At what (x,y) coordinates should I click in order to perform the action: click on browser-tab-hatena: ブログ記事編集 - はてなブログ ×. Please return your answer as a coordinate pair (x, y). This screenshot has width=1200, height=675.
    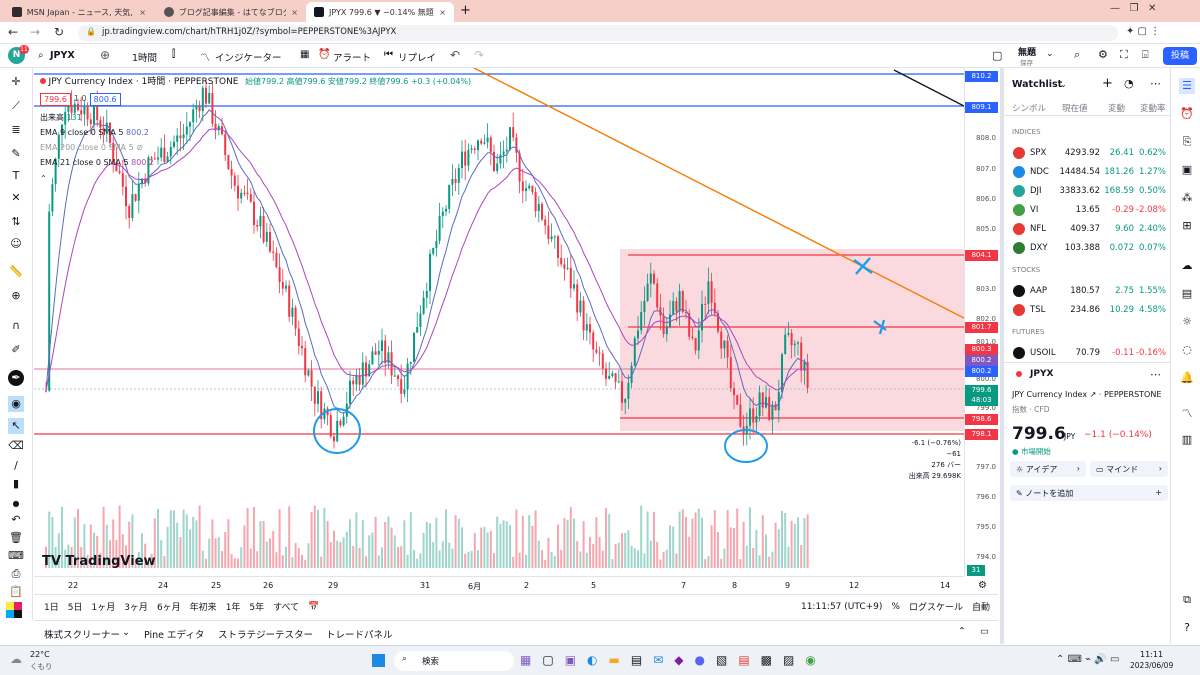
    Looking at the image, I should click on (231, 12).